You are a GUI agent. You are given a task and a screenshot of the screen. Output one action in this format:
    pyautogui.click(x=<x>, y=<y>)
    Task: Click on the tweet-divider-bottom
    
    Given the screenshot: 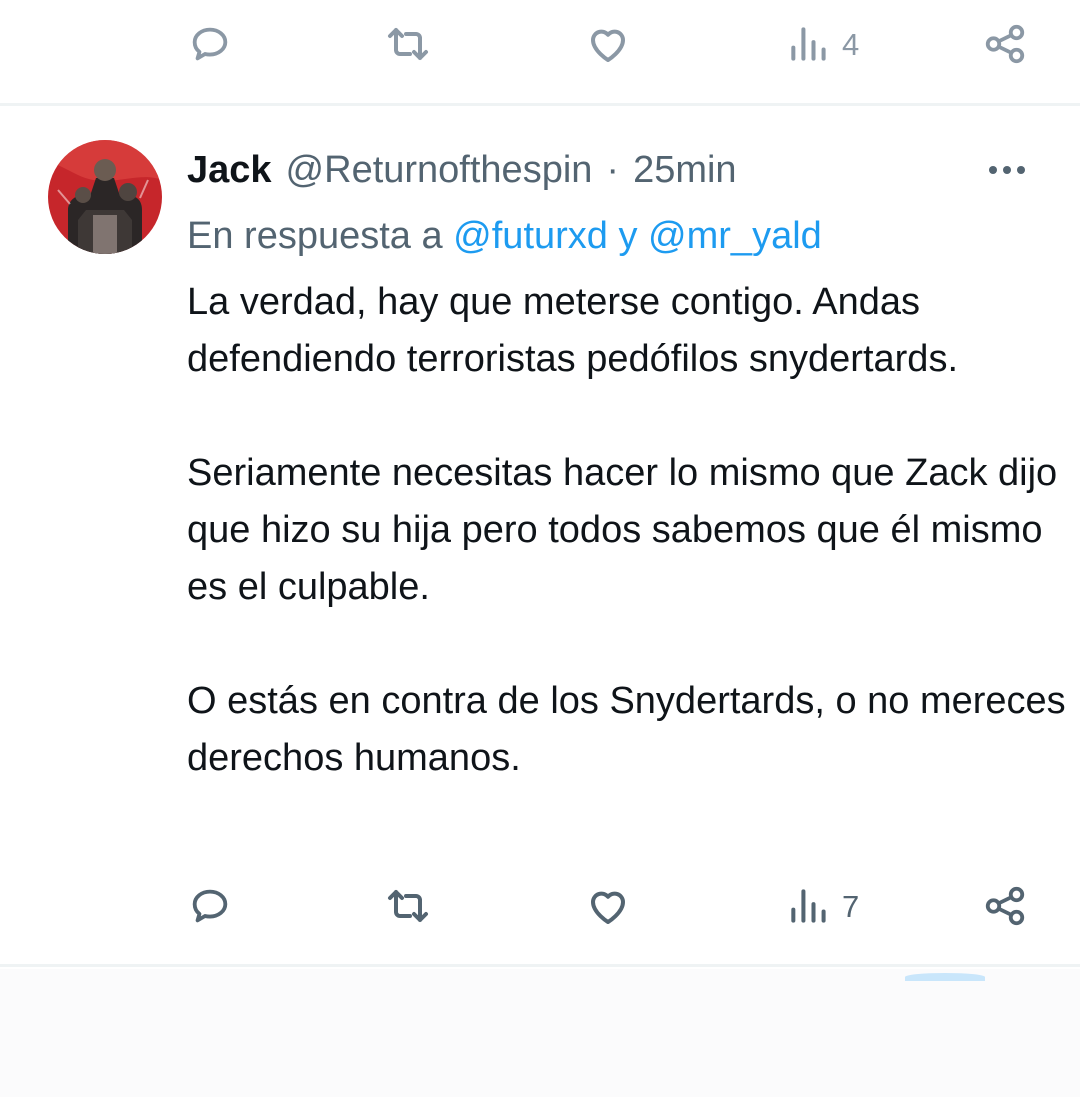 What is the action you would take?
    pyautogui.click(x=540, y=965)
    